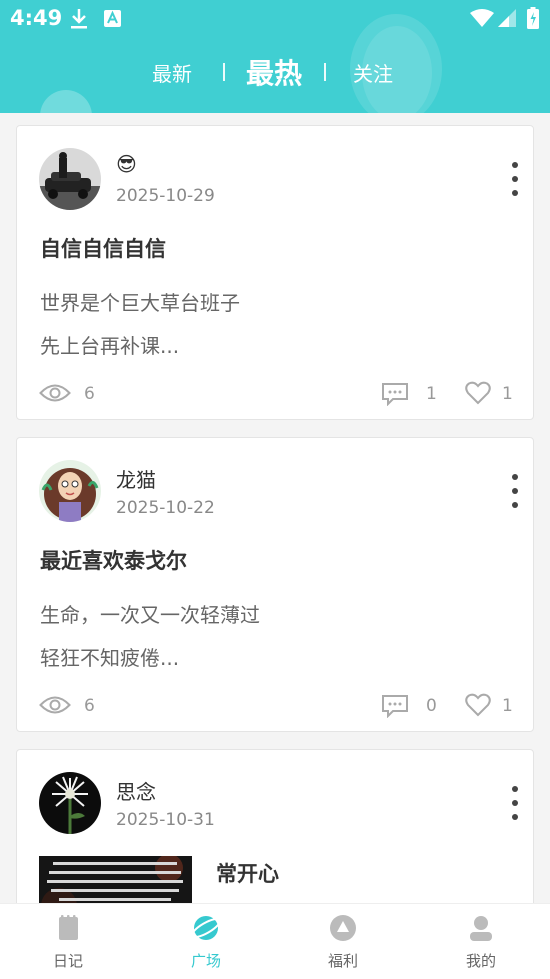 This screenshot has width=550, height=979. I want to click on author-name: 思念, so click(136, 790).